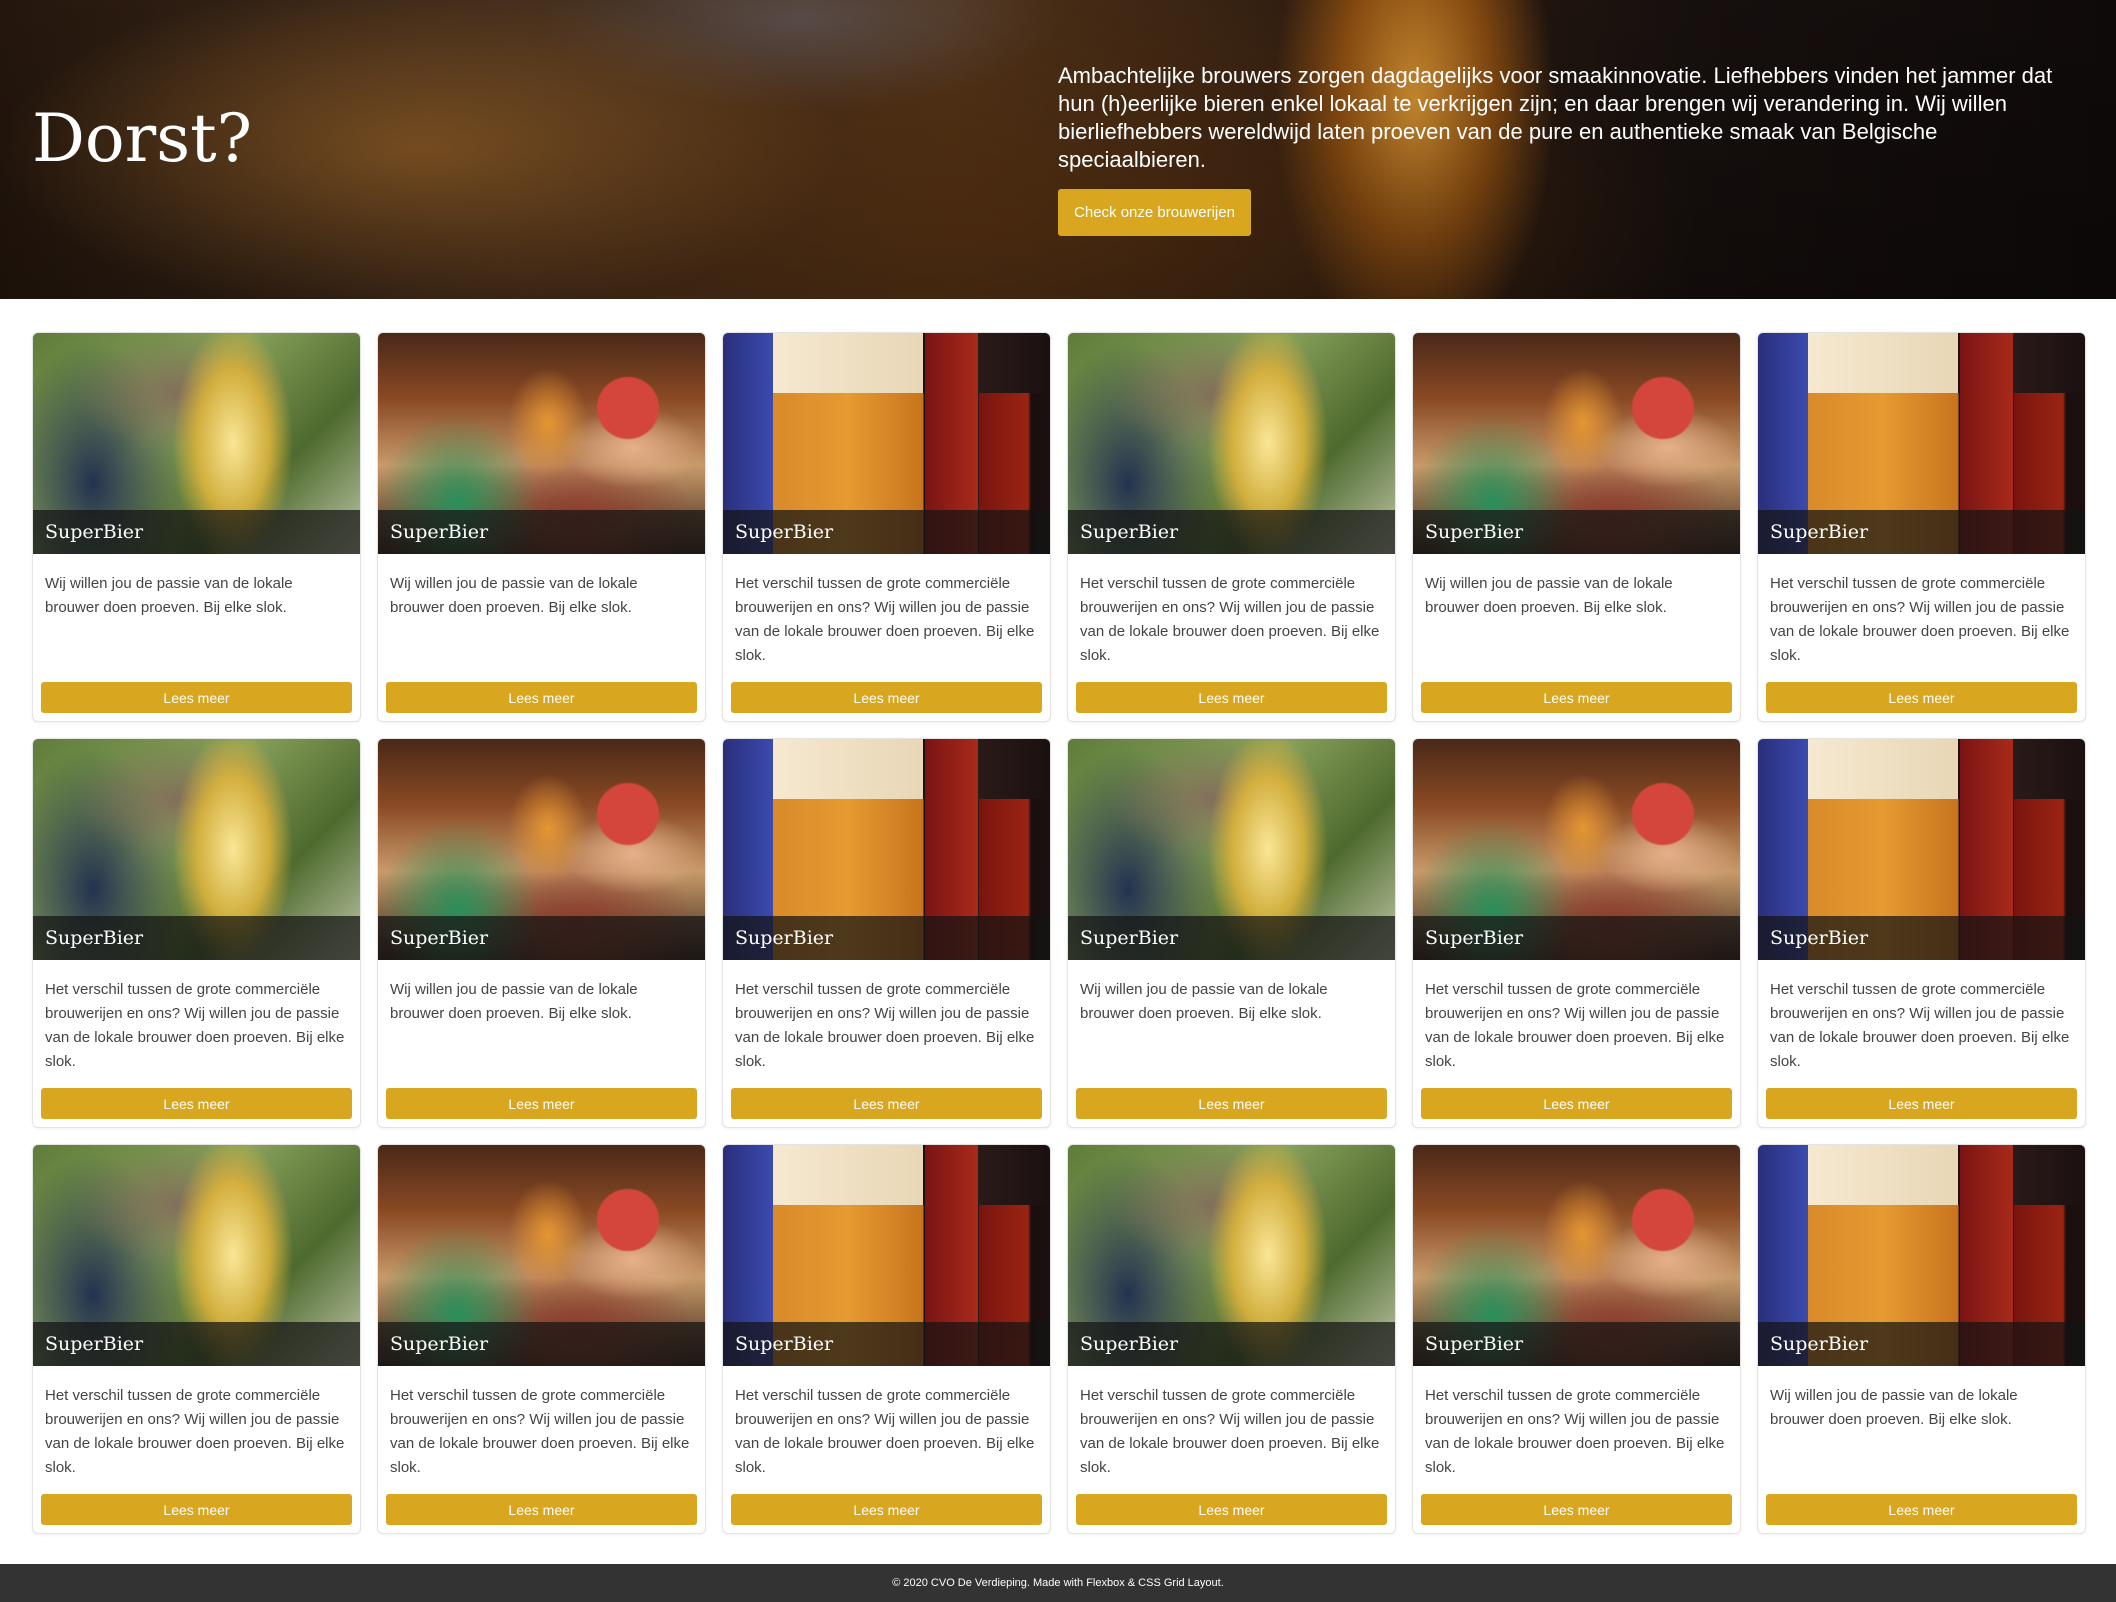 This screenshot has height=1602, width=2116. What do you see at coordinates (142, 138) in the screenshot?
I see `hero-title: Dorst?` at bounding box center [142, 138].